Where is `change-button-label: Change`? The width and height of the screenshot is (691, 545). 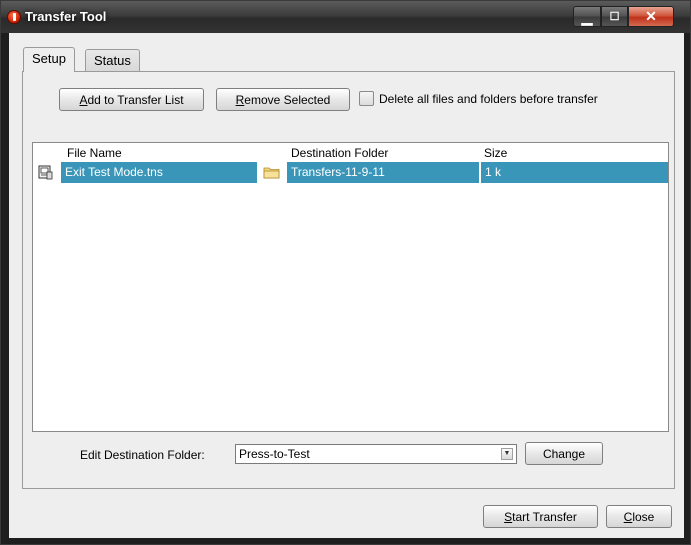
change-button-label: Change is located at coordinates (564, 454).